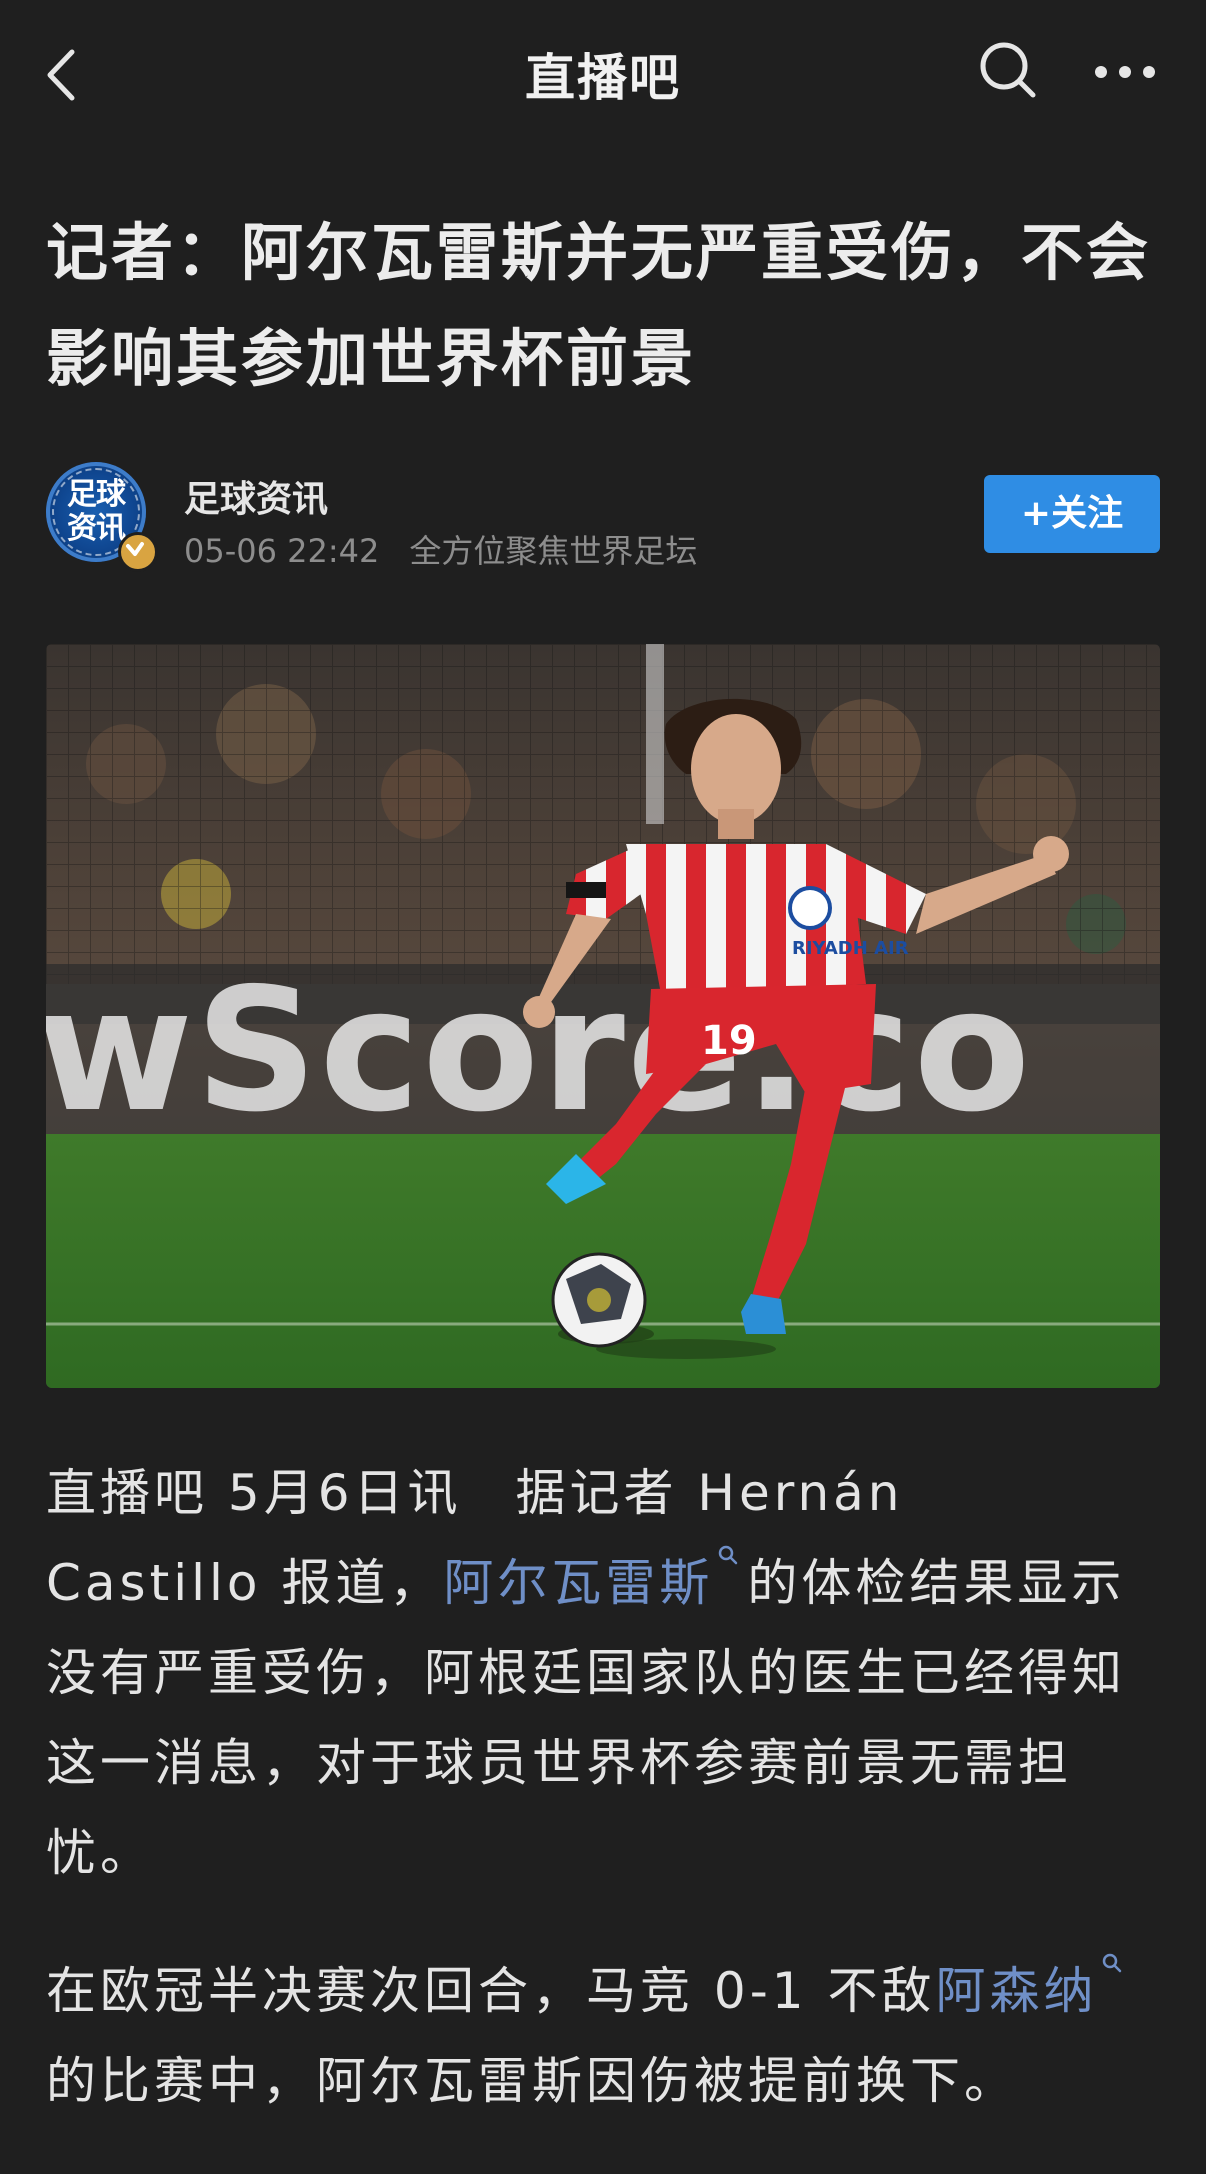 The height and width of the screenshot is (2174, 1206). What do you see at coordinates (603, 75) in the screenshot?
I see `top-nav-bar: 直播吧` at bounding box center [603, 75].